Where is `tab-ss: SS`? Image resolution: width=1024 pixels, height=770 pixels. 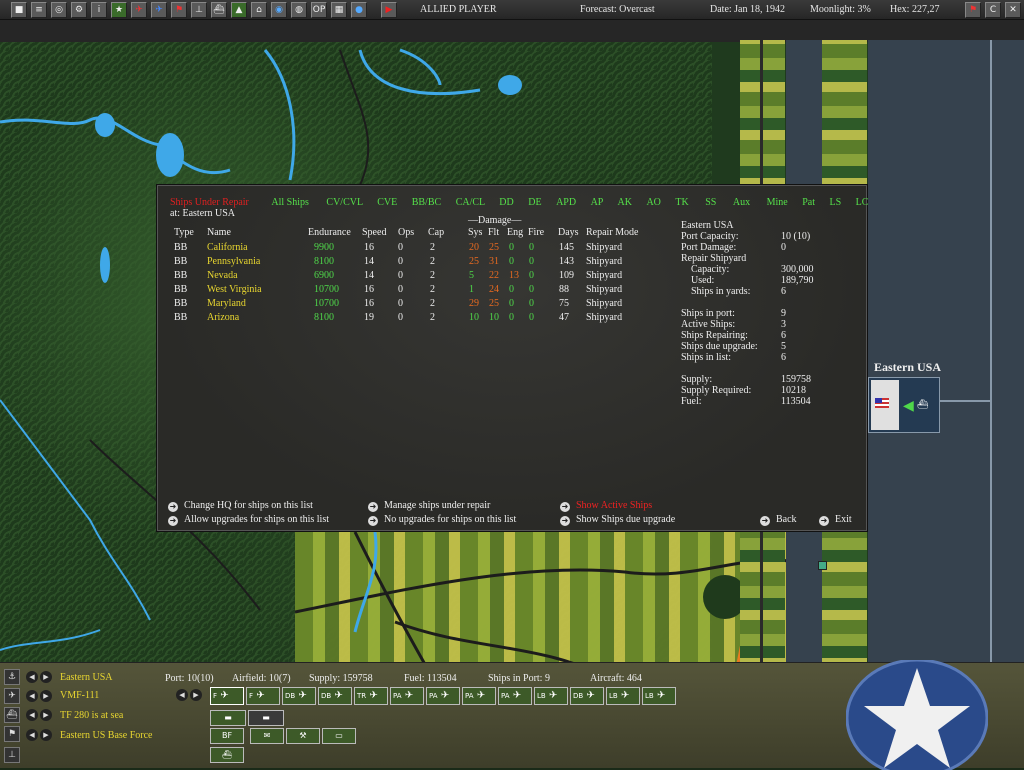
tab-ss: SS is located at coordinates (710, 202).